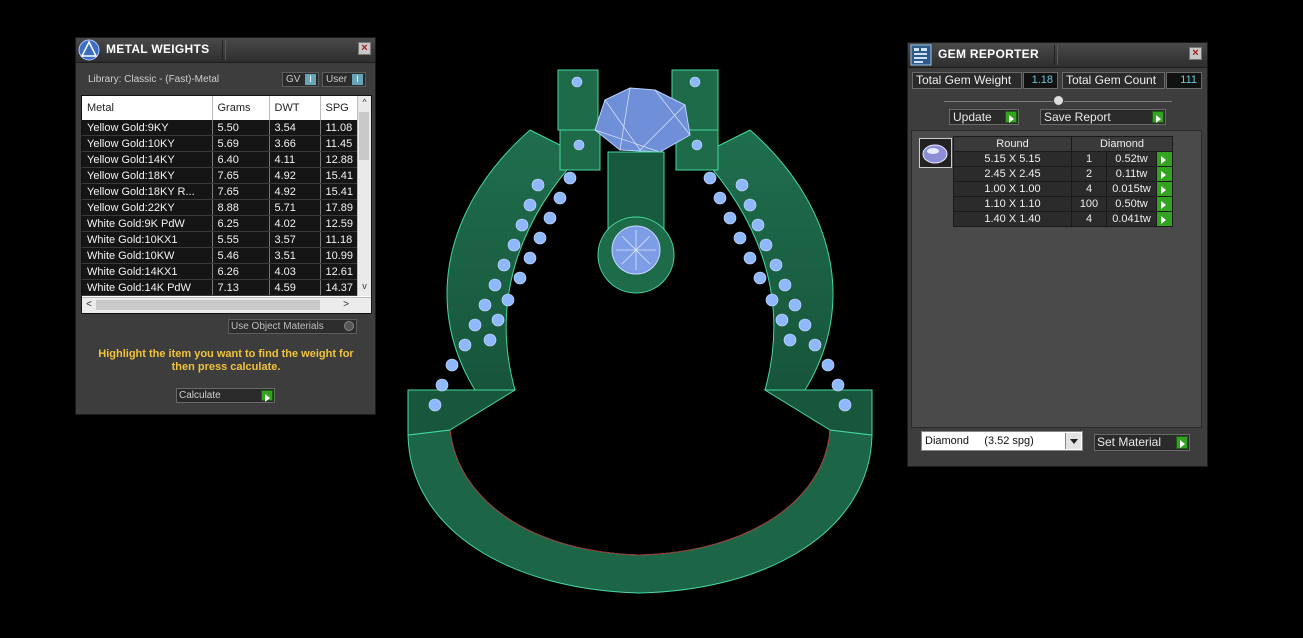 Image resolution: width=1303 pixels, height=638 pixels. Describe the element at coordinates (295, 271) in the screenshot. I see `dwt-cell: 4.03` at that location.